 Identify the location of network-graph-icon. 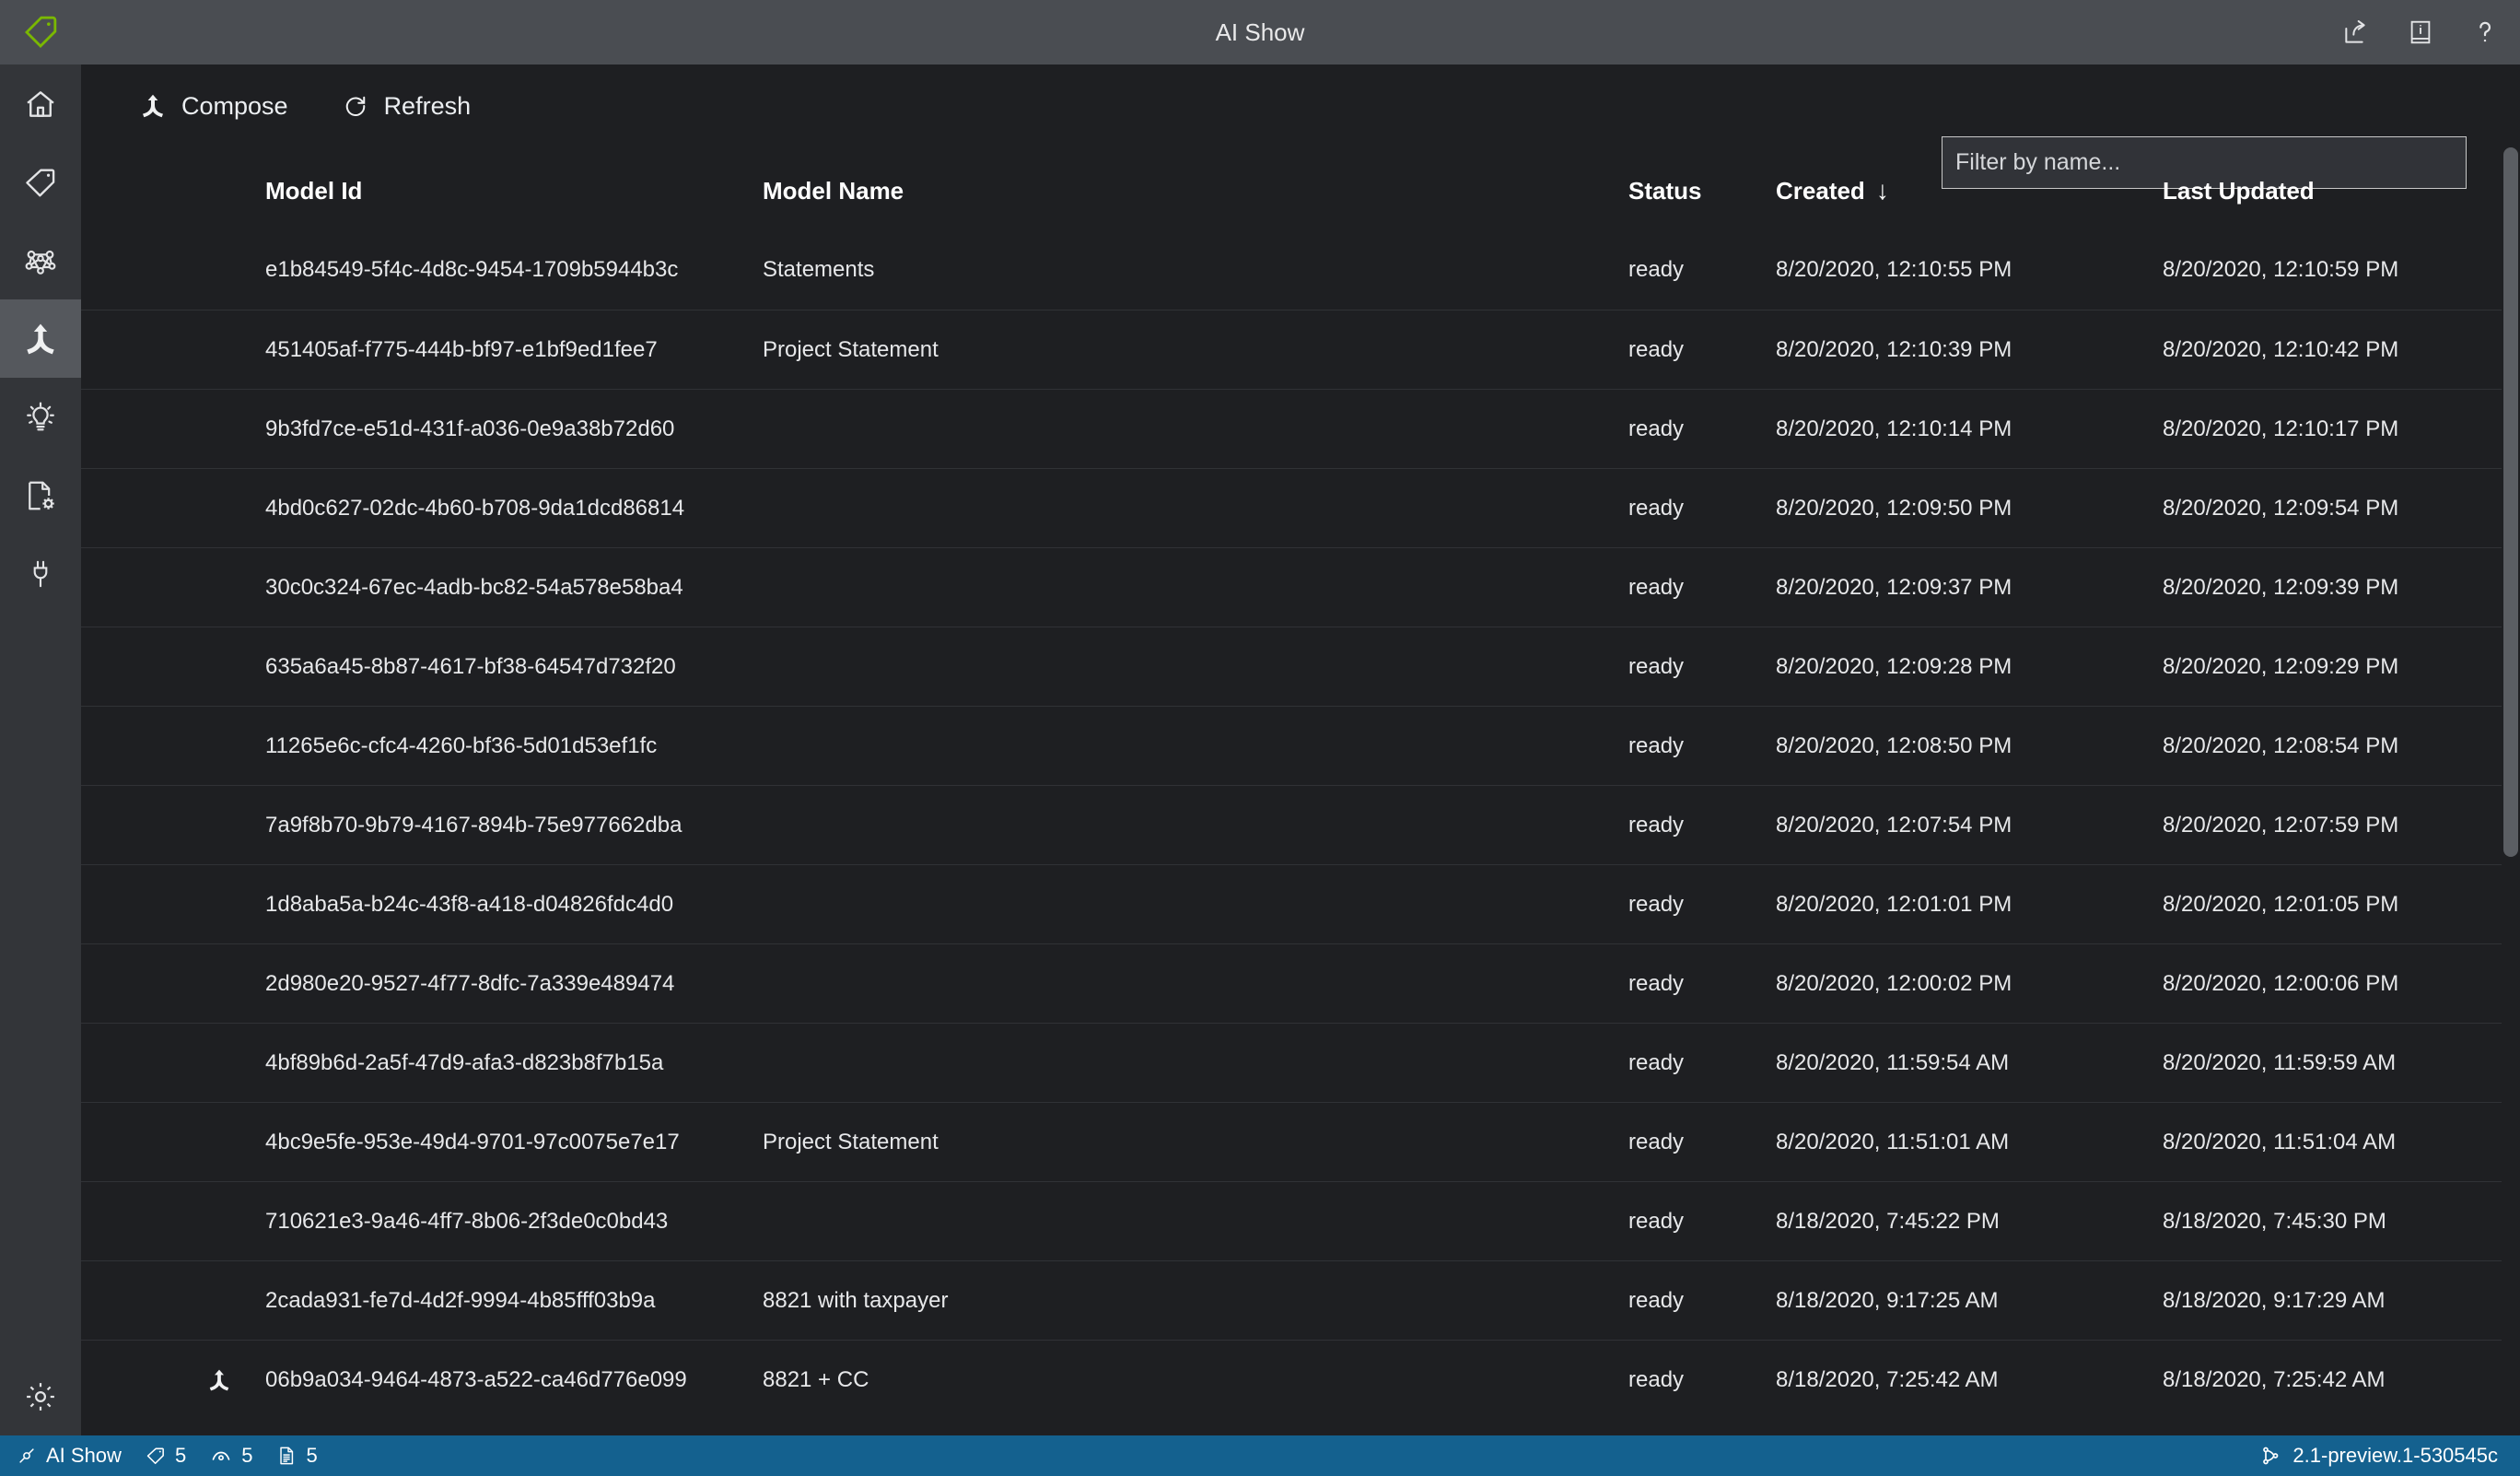
(40, 260).